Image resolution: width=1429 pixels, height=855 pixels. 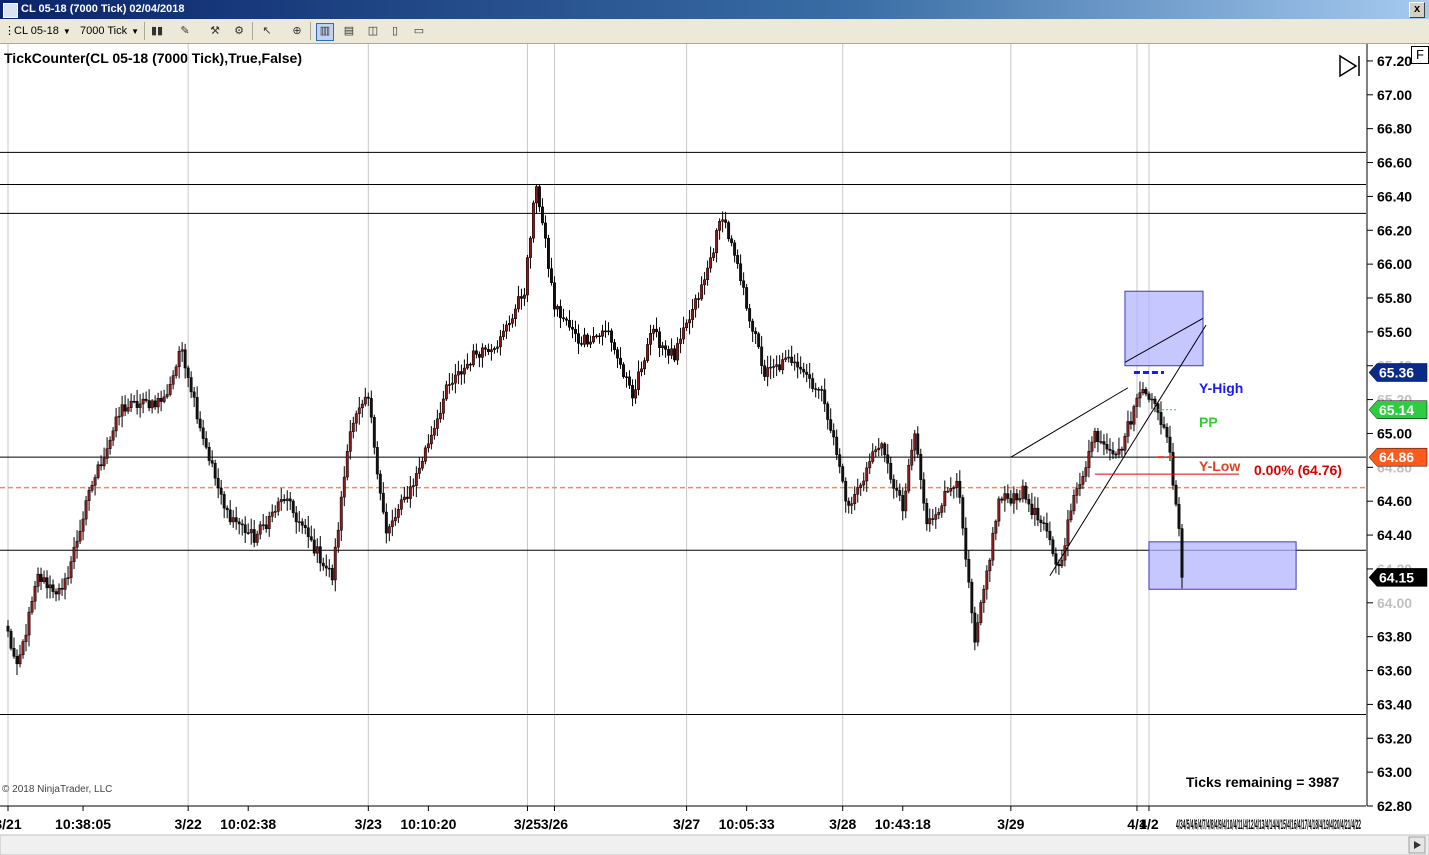 What do you see at coordinates (349, 32) in the screenshot?
I see `data-box-icon: ▤` at bounding box center [349, 32].